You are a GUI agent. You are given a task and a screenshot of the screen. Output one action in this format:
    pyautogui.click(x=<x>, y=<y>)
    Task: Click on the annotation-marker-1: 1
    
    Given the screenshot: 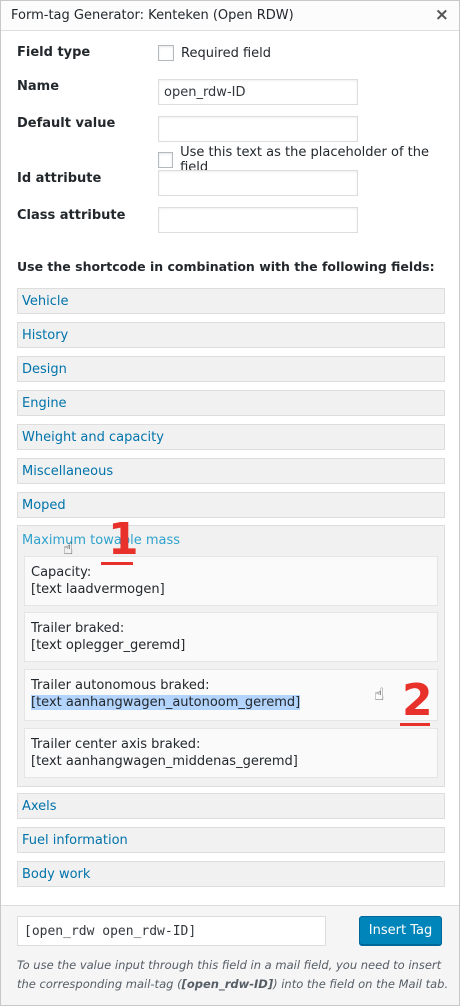 What is the action you would take?
    pyautogui.click(x=123, y=539)
    